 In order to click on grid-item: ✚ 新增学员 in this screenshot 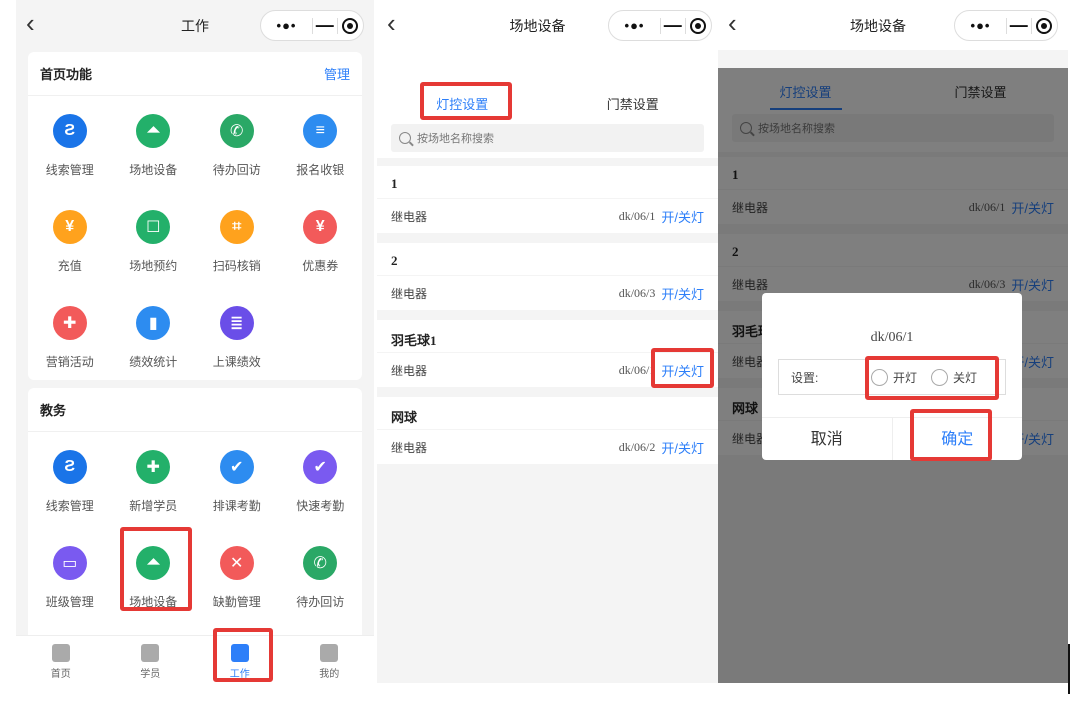, I will do `click(154, 480)`.